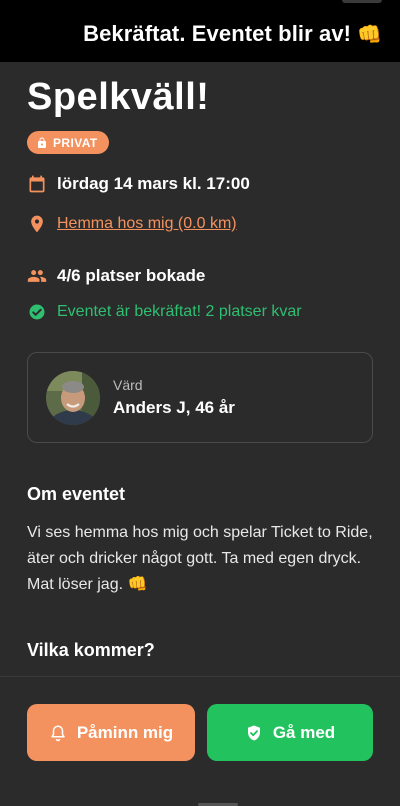 The image size is (400, 806). Describe the element at coordinates (254, 733) in the screenshot. I see `shield-check-icon` at that location.